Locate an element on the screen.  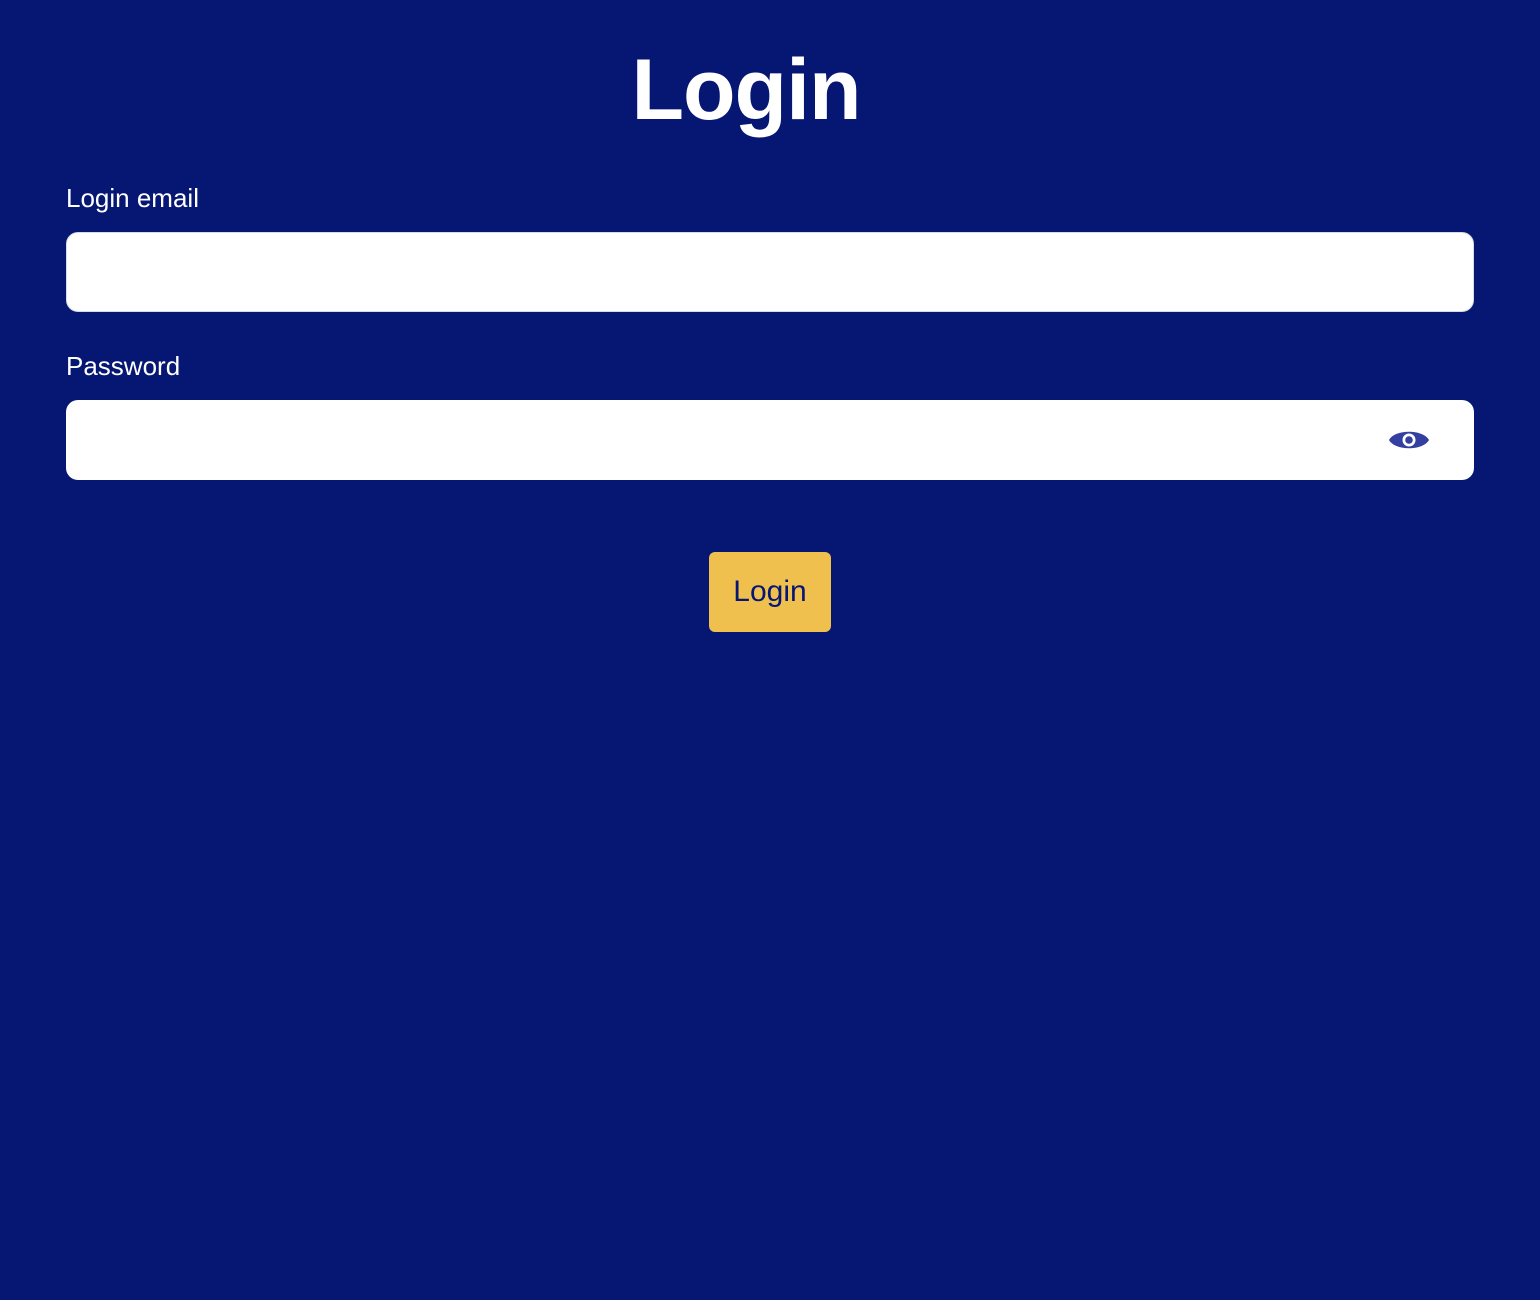
email-field-container is located at coordinates (770, 272).